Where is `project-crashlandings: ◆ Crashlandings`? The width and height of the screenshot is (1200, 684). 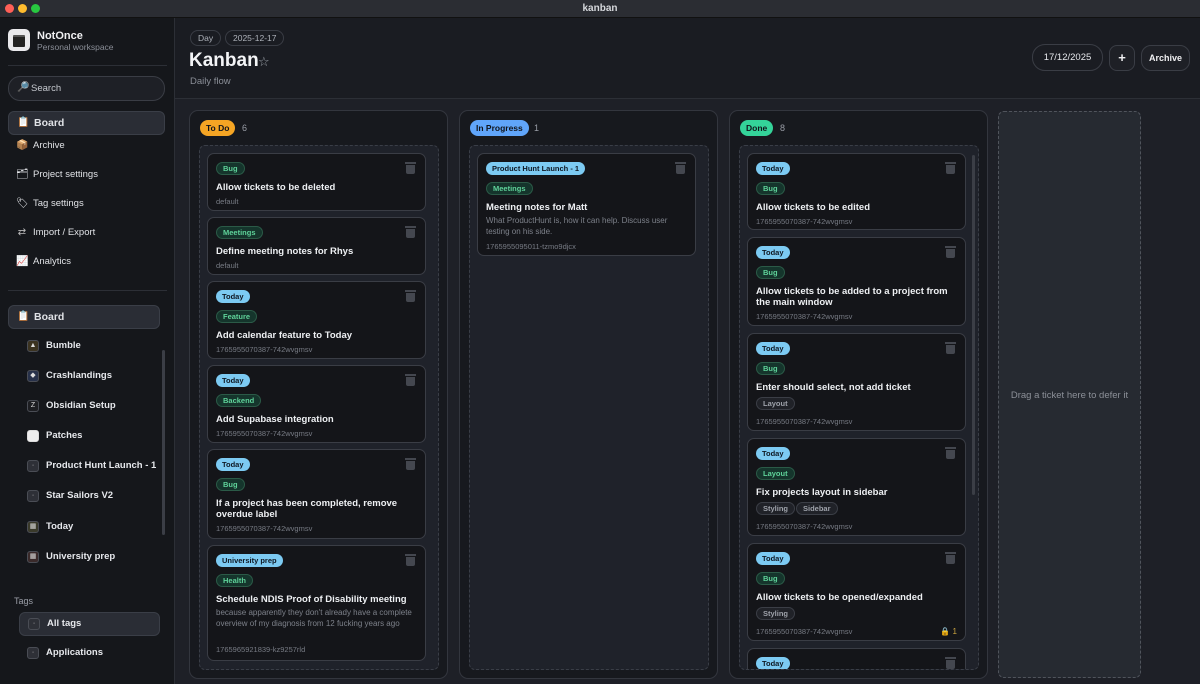 project-crashlandings: ◆ Crashlandings is located at coordinates (89, 377).